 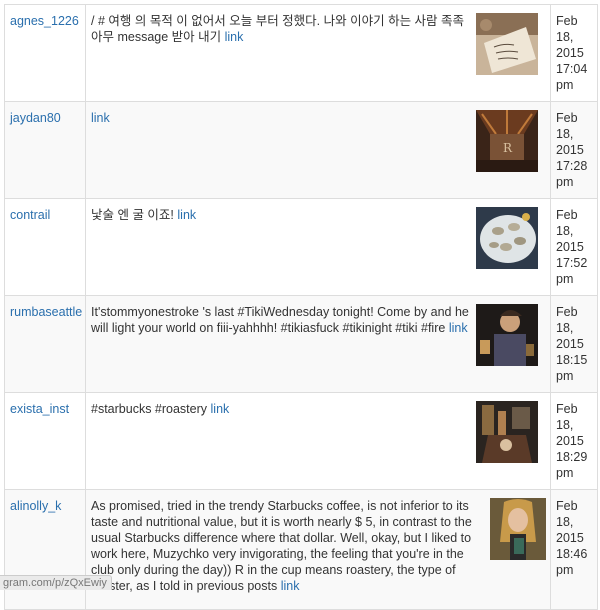 What do you see at coordinates (149, 409) in the screenshot?
I see `message-text: #starbucks #roastery` at bounding box center [149, 409].